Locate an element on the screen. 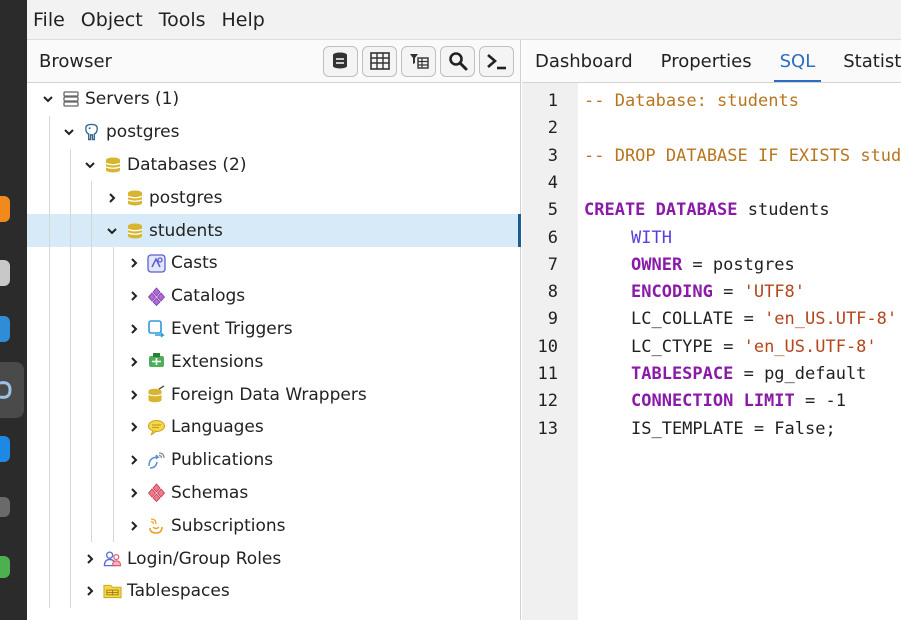 Image resolution: width=901 pixels, height=620 pixels. line-number: 9 is located at coordinates (552, 319).